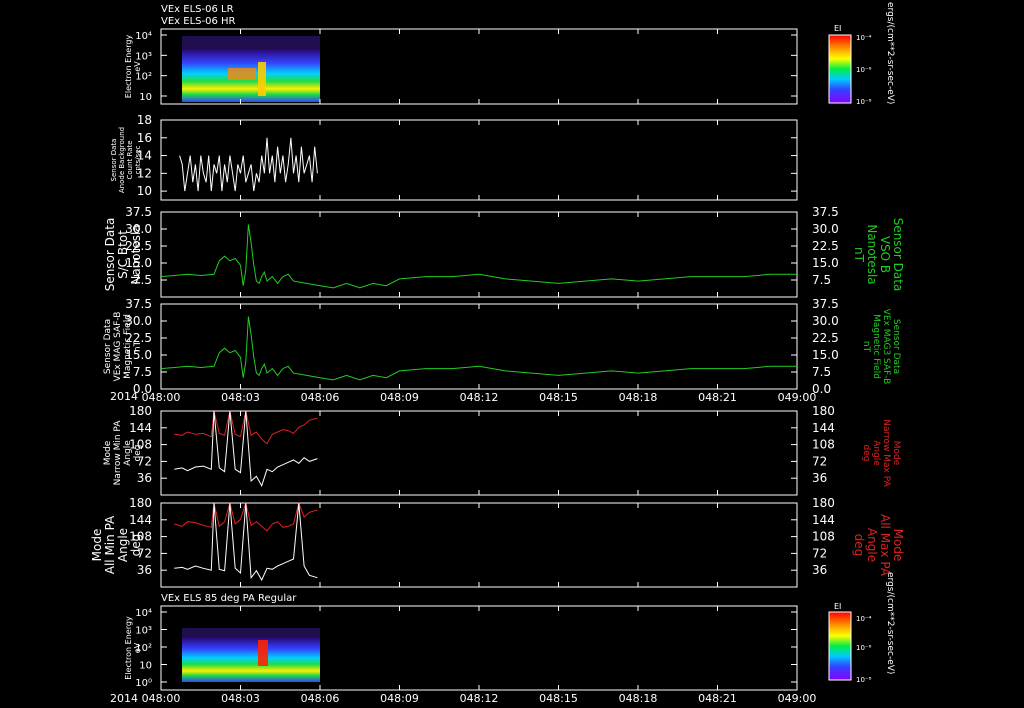 This screenshot has height=708, width=1024. What do you see at coordinates (161, 698) in the screenshot?
I see `xtick-label-electron-energy-bottom-0: 048:00` at bounding box center [161, 698].